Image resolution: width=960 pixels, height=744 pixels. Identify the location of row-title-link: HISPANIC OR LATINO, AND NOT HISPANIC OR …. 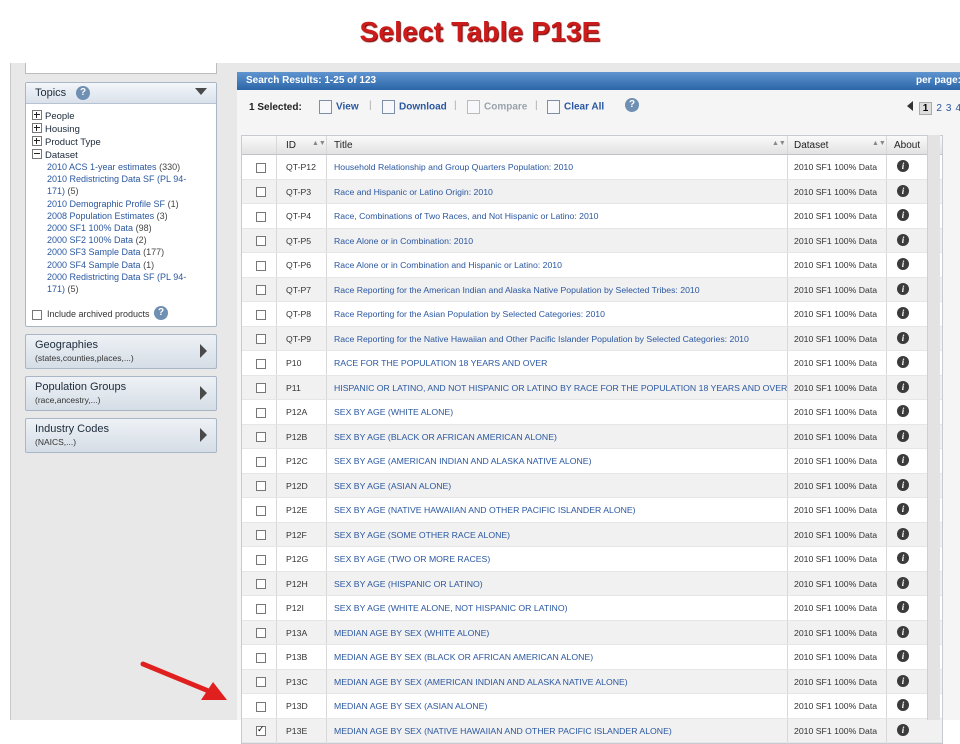
(560, 388).